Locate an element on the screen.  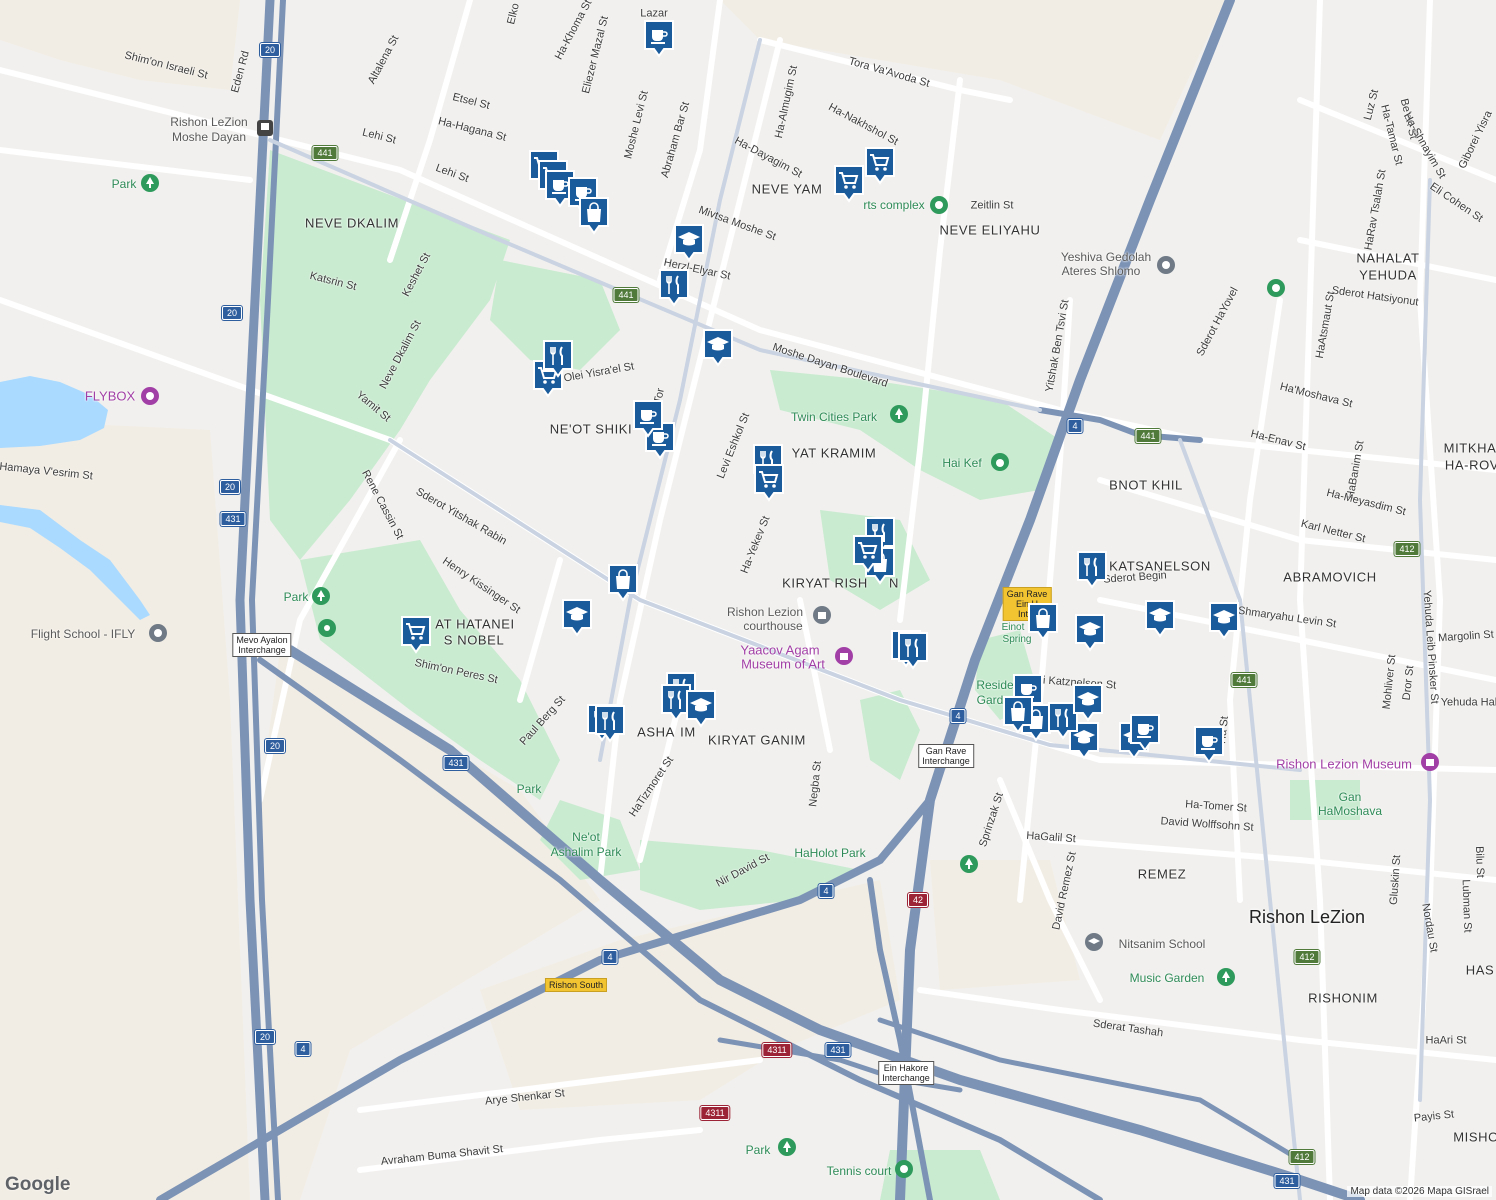
park-label: Ne'ot is located at coordinates (586, 837).